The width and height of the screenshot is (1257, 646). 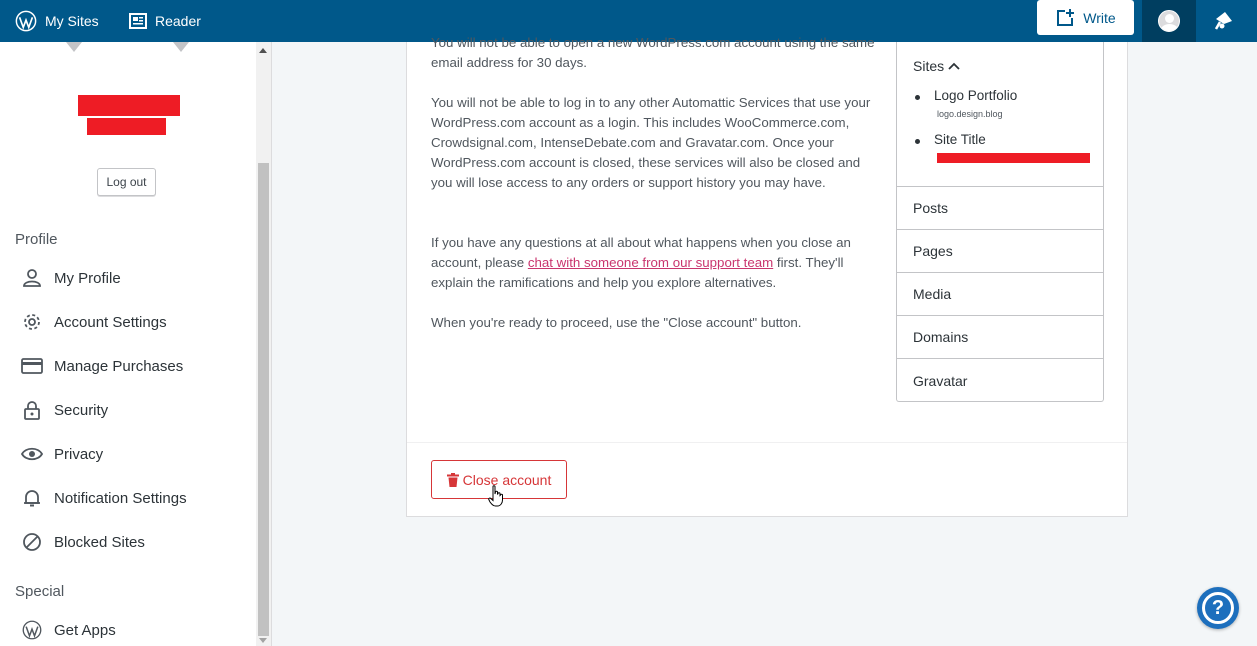 What do you see at coordinates (1099, 17) in the screenshot?
I see `write-label: Write` at bounding box center [1099, 17].